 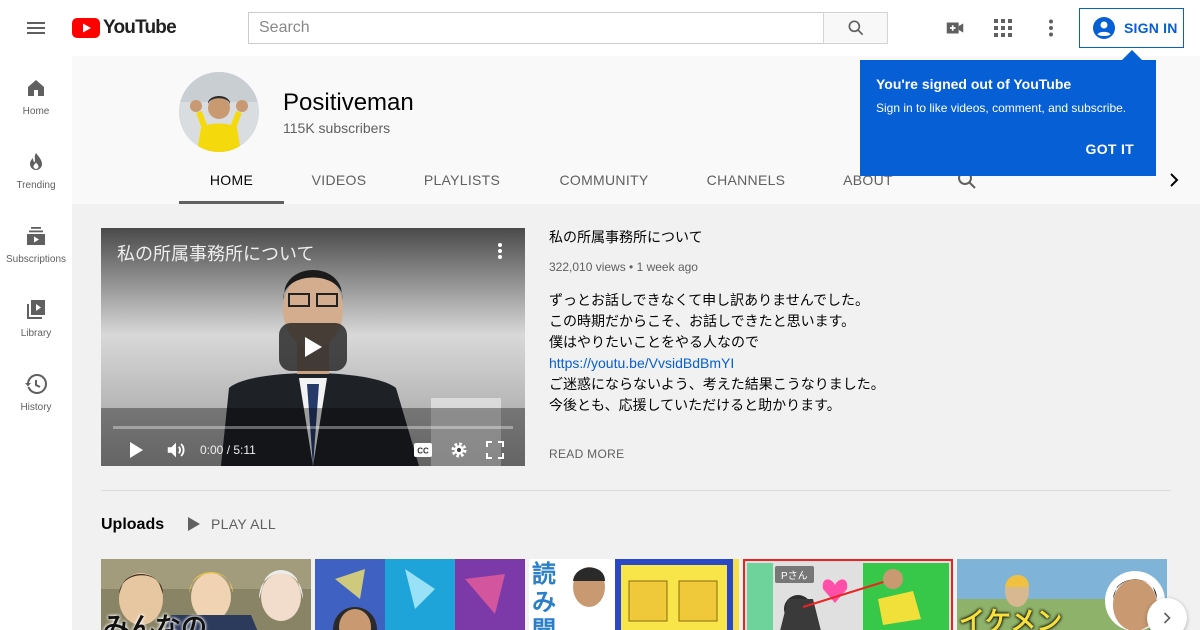 I want to click on thumbnail-caption: みんなの, so click(x=155, y=621).